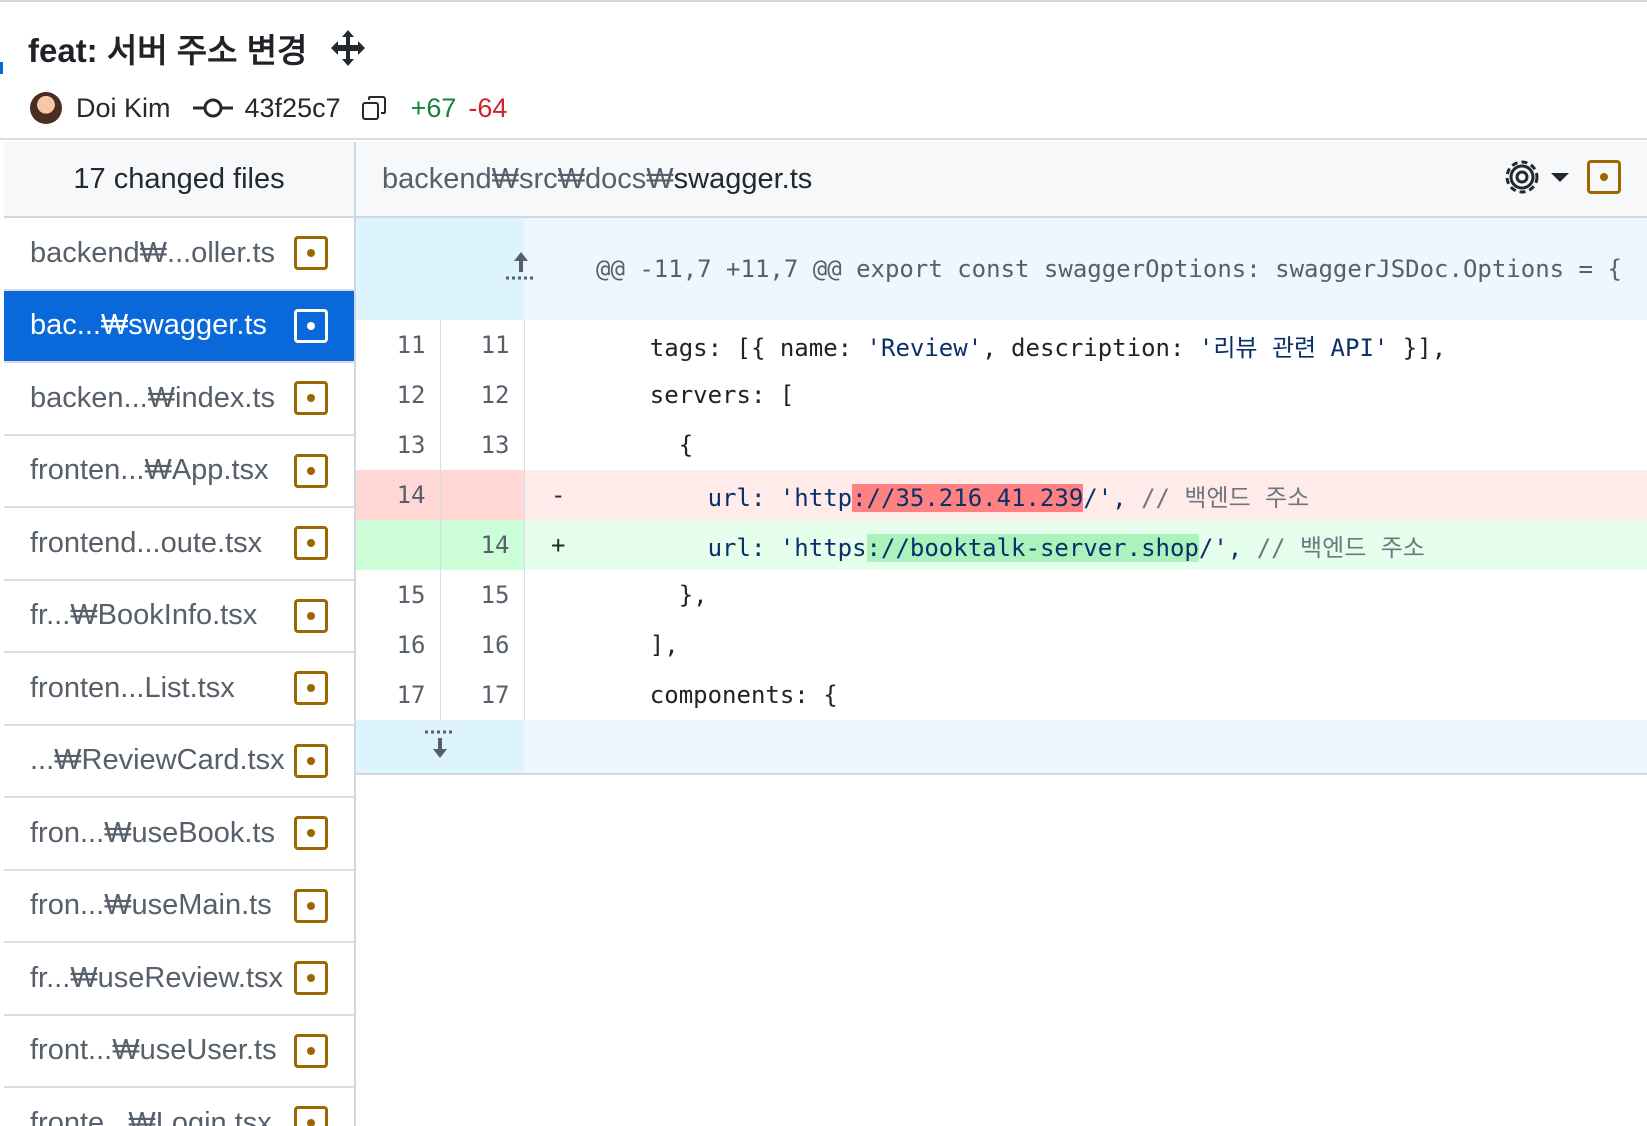  I want to click on code-line: ],, so click(1119, 645).